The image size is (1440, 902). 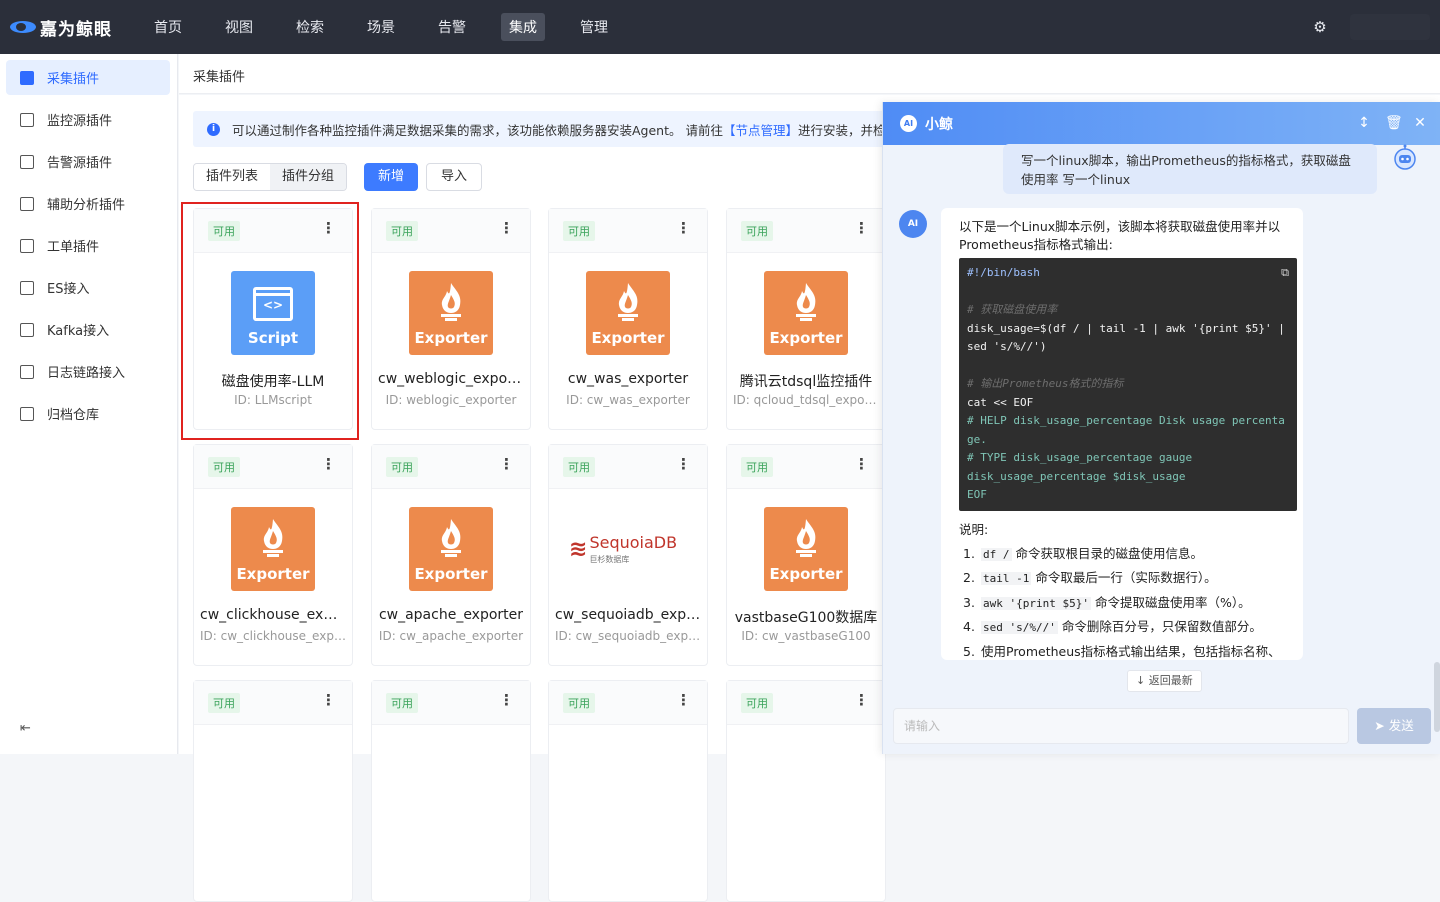 I want to click on step-item: 2. tail -1 命令取最后一行（实际数据行）。, so click(x=1124, y=578).